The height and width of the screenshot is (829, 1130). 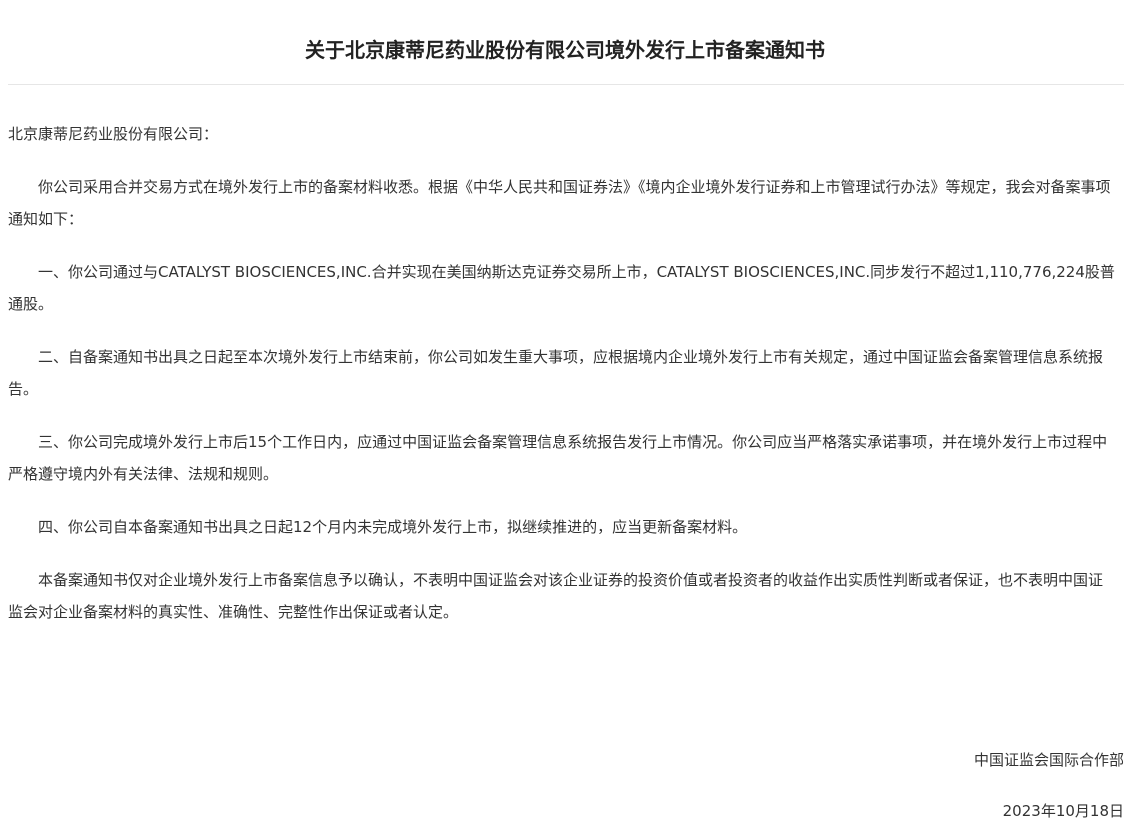 I want to click on title-divider, so click(x=566, y=84).